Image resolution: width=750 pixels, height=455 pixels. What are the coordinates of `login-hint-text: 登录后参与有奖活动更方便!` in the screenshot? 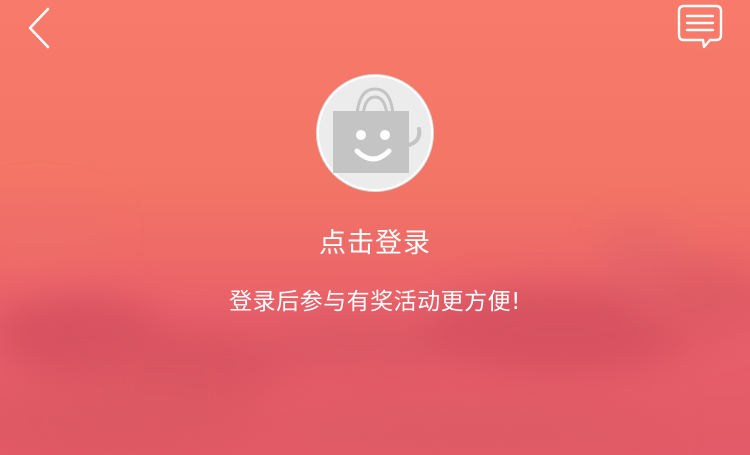 It's located at (375, 302).